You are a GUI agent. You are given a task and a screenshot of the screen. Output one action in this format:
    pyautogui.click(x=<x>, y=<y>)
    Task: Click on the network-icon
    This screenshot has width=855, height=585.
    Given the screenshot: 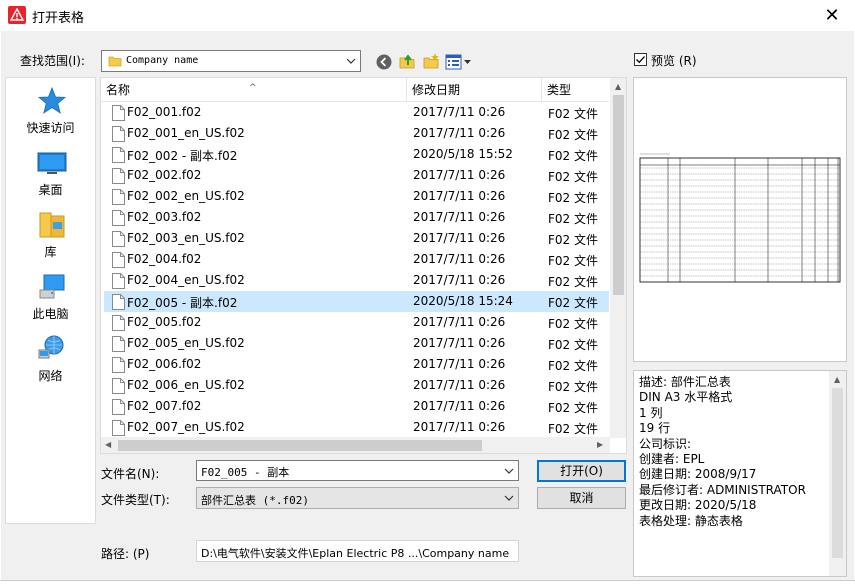 What is the action you would take?
    pyautogui.click(x=51, y=347)
    